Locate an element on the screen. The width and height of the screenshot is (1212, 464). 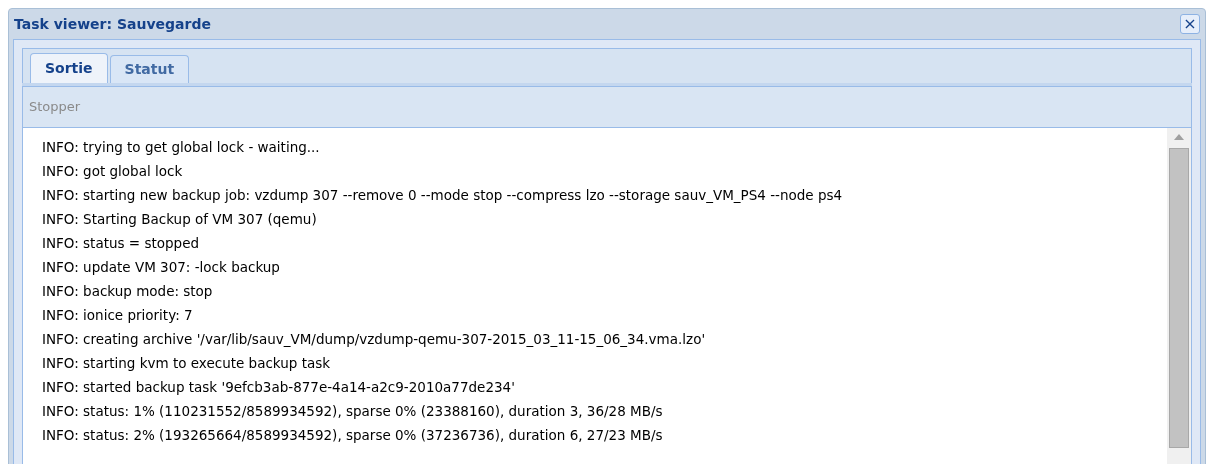
log-line: INFO: backup mode: stop is located at coordinates (128, 291).